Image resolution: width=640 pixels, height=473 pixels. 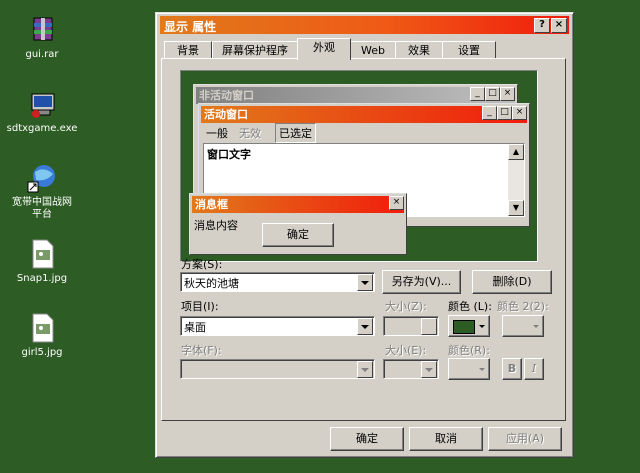 What do you see at coordinates (364, 114) in the screenshot?
I see `preview-active-titlebar: 活动窗口` at bounding box center [364, 114].